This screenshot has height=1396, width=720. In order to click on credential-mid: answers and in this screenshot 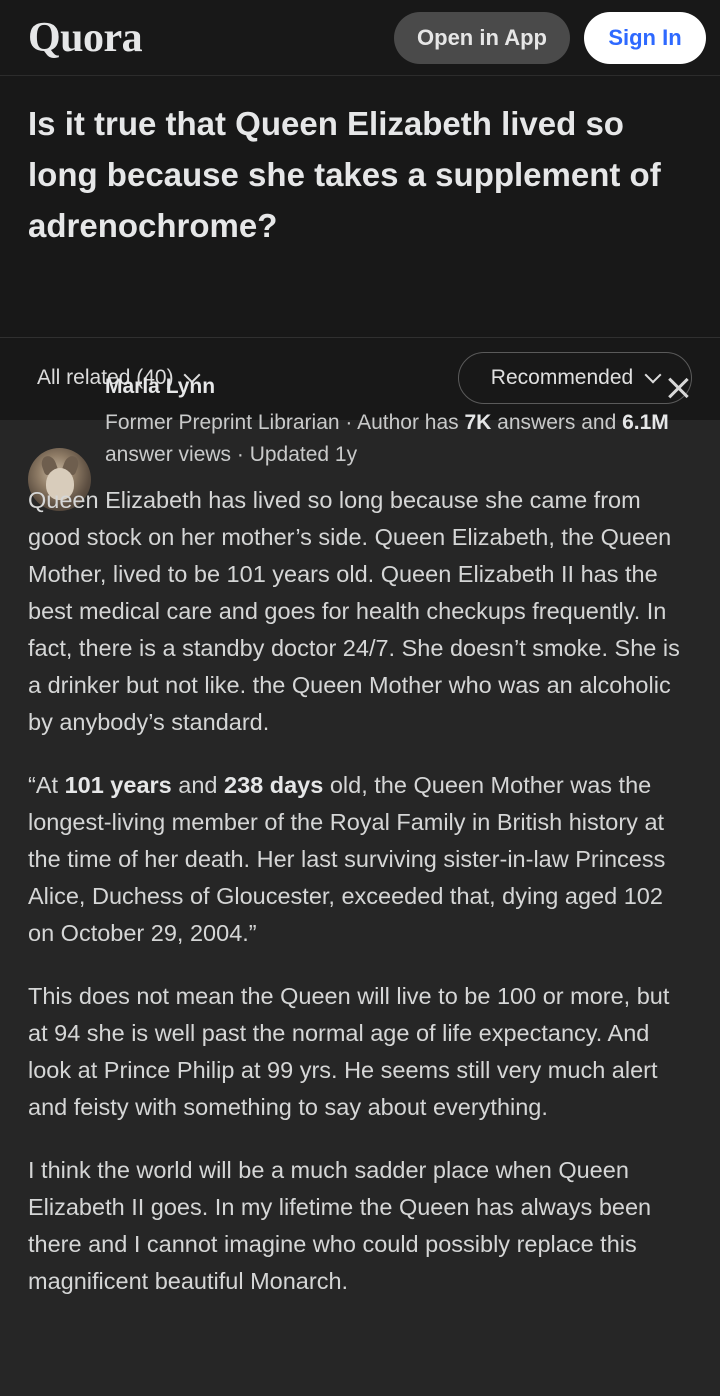, I will do `click(557, 422)`.